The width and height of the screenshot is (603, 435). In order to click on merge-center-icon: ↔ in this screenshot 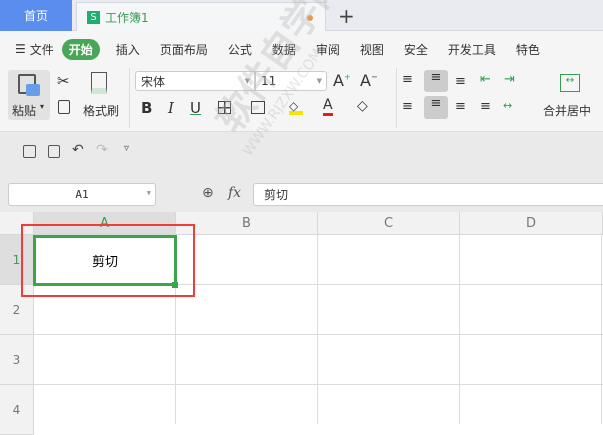, I will do `click(570, 83)`.